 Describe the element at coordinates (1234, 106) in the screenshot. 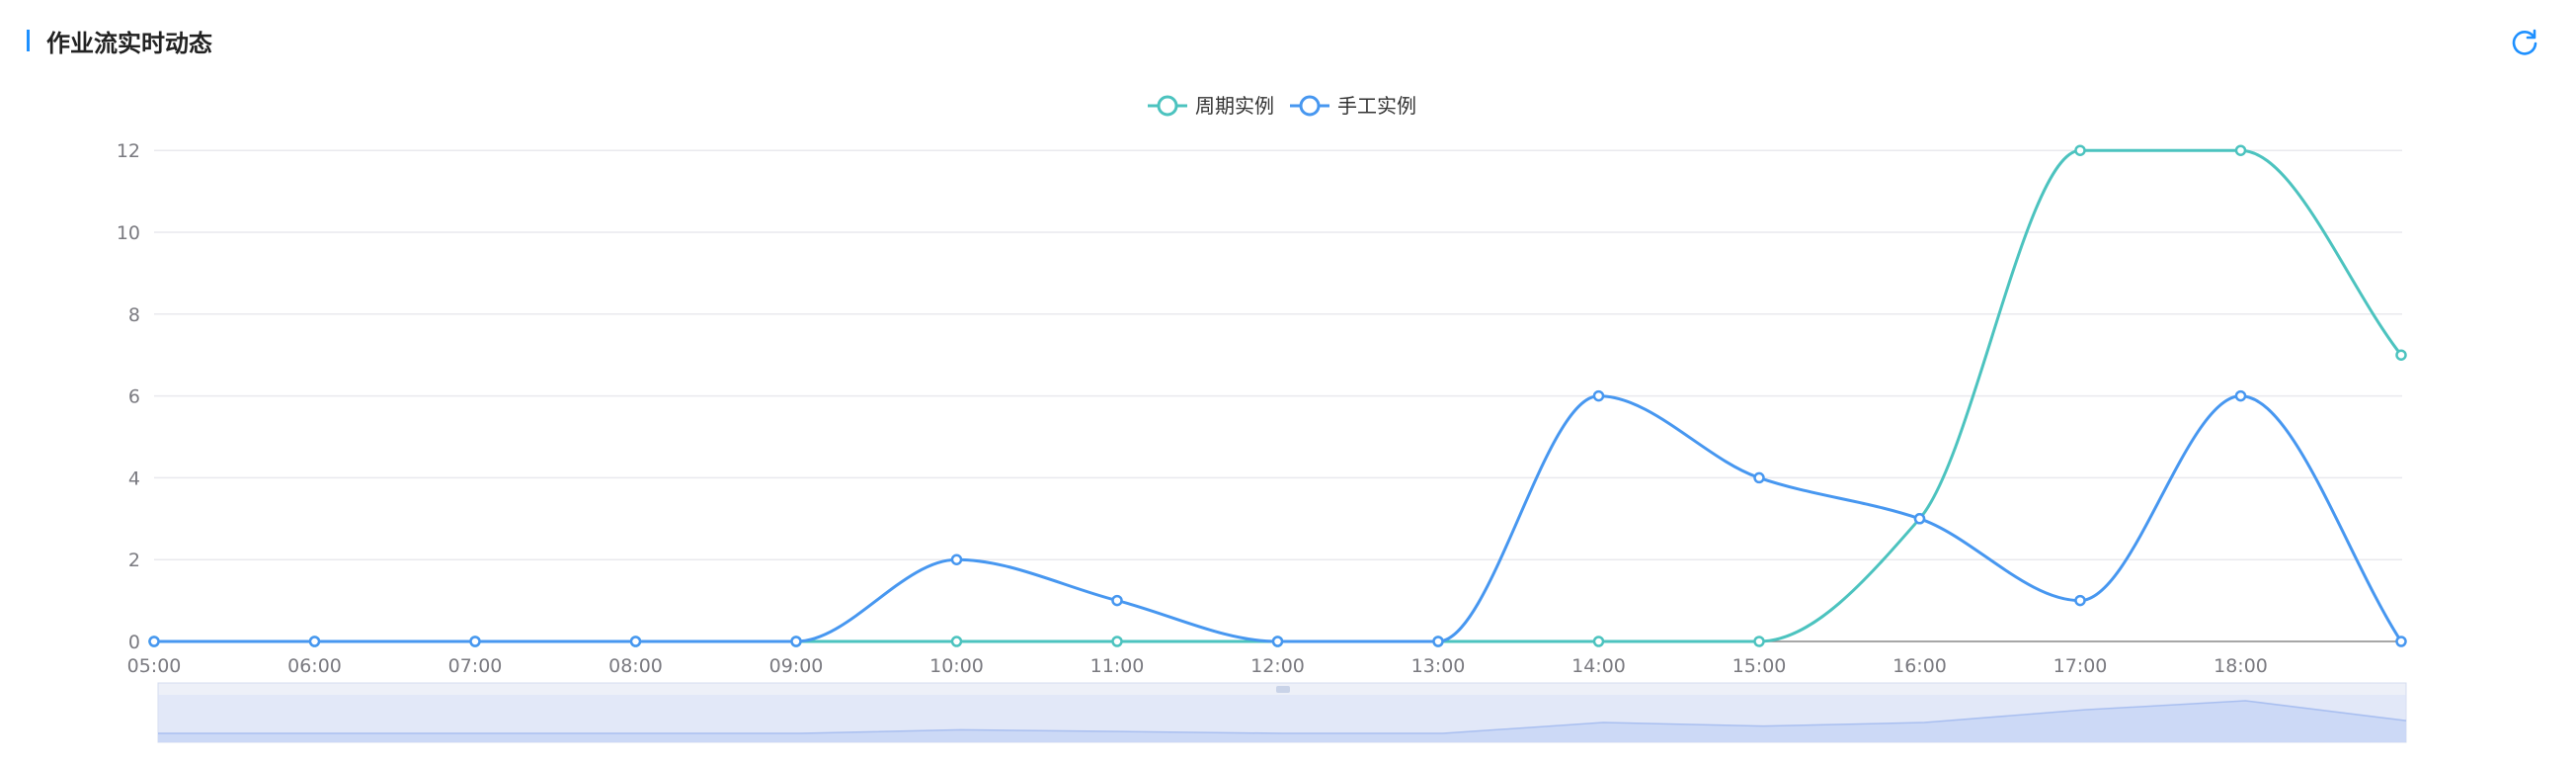

I see `legend-label: 周期实例` at that location.